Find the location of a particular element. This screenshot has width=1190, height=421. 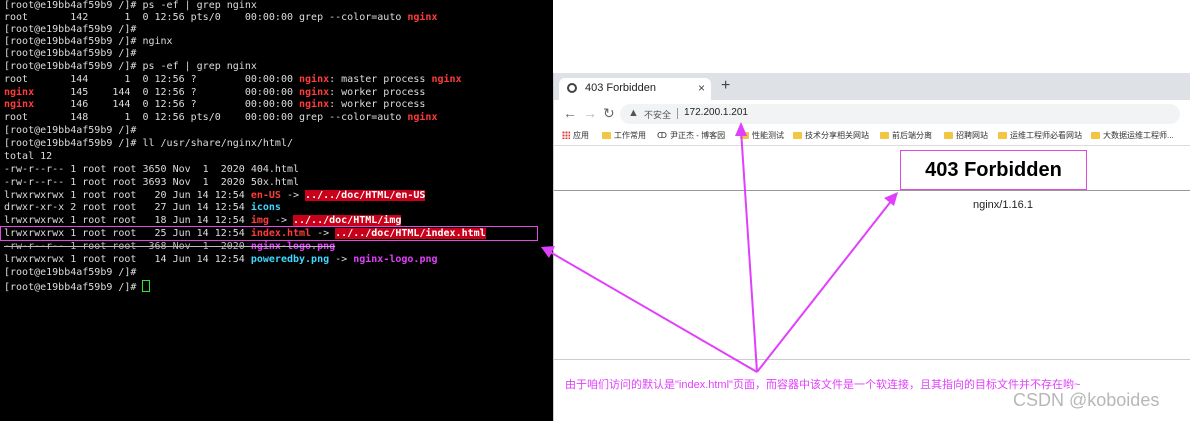

arrow-to-url is located at coordinates (749, 251).